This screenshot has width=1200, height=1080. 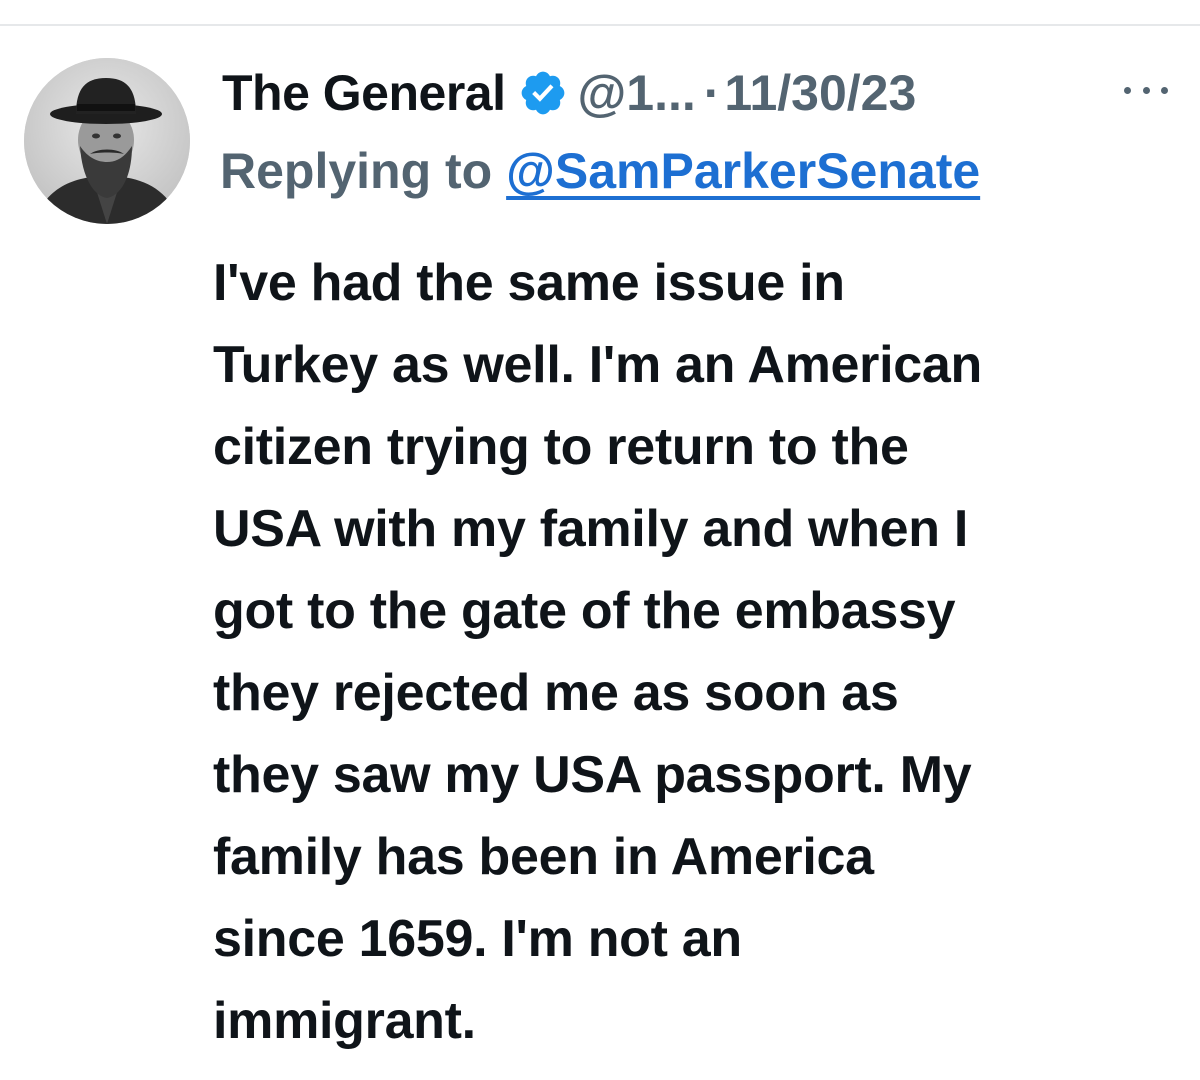 I want to click on more-options-icon, so click(x=1146, y=90).